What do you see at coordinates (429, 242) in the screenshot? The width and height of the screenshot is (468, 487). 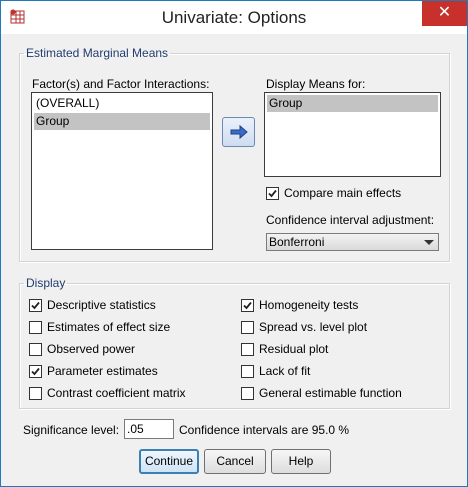 I see `chevron-down-icon` at bounding box center [429, 242].